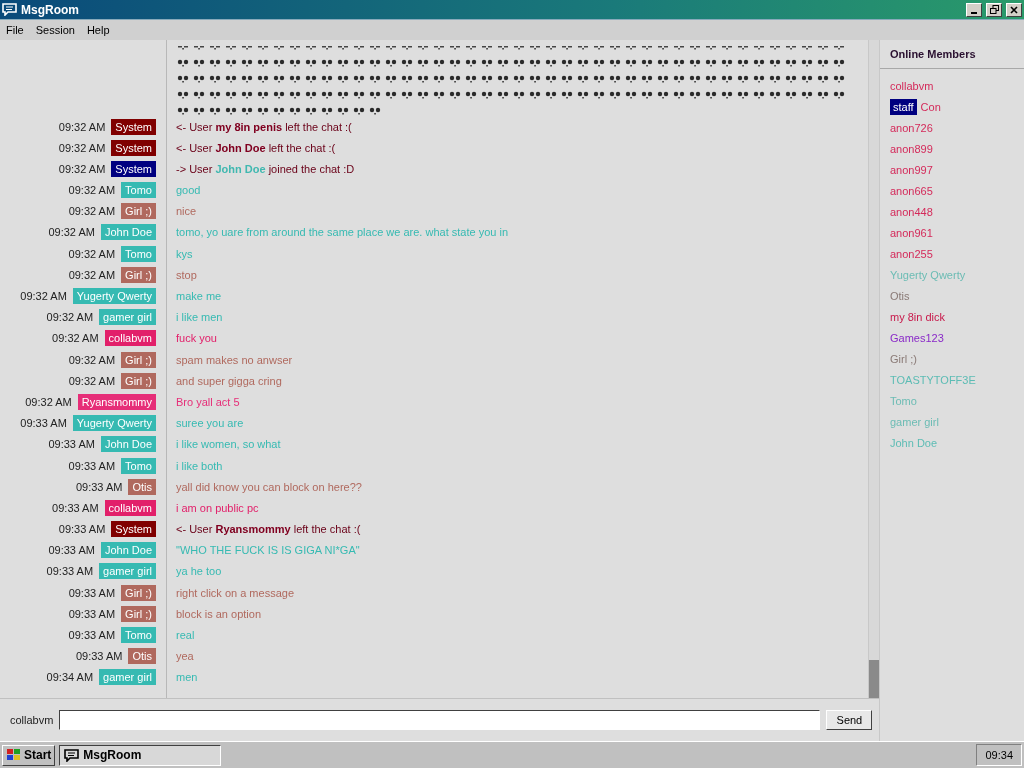  What do you see at coordinates (50, 9) in the screenshot?
I see `window-title: MsgRoom` at bounding box center [50, 9].